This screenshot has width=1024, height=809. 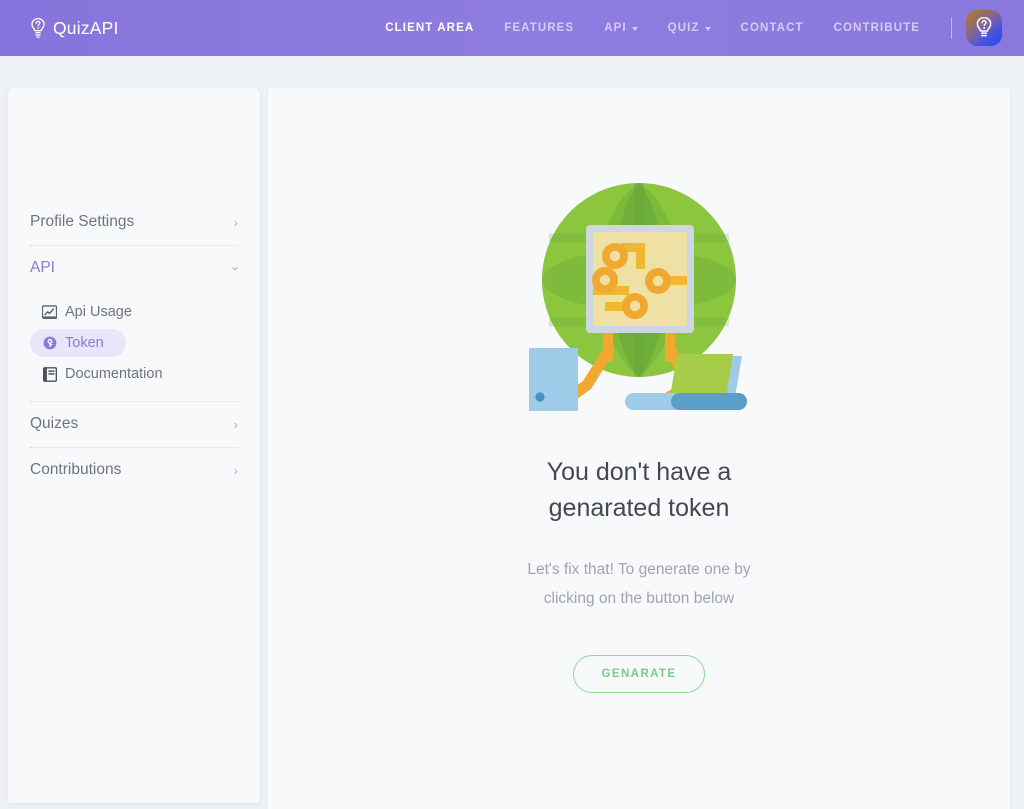 What do you see at coordinates (114, 374) in the screenshot?
I see `sidebar-subitem-label: Documentation` at bounding box center [114, 374].